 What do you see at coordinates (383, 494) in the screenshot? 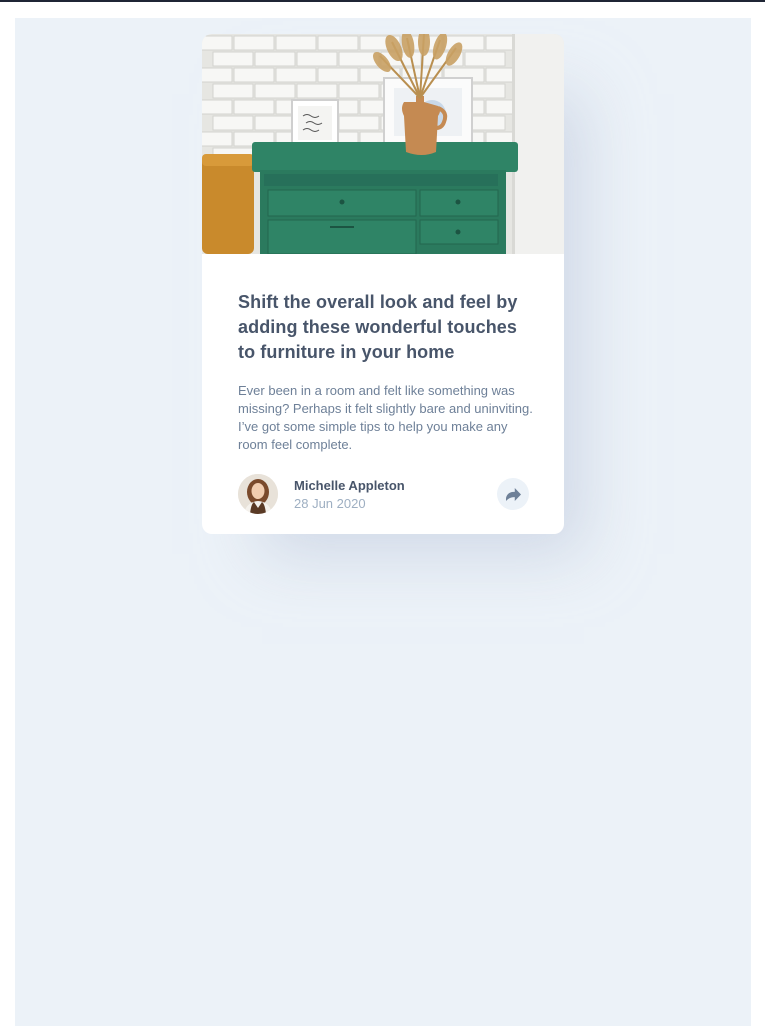
I see `article-footer: Michelle Appleton 28 Jun 2020` at bounding box center [383, 494].